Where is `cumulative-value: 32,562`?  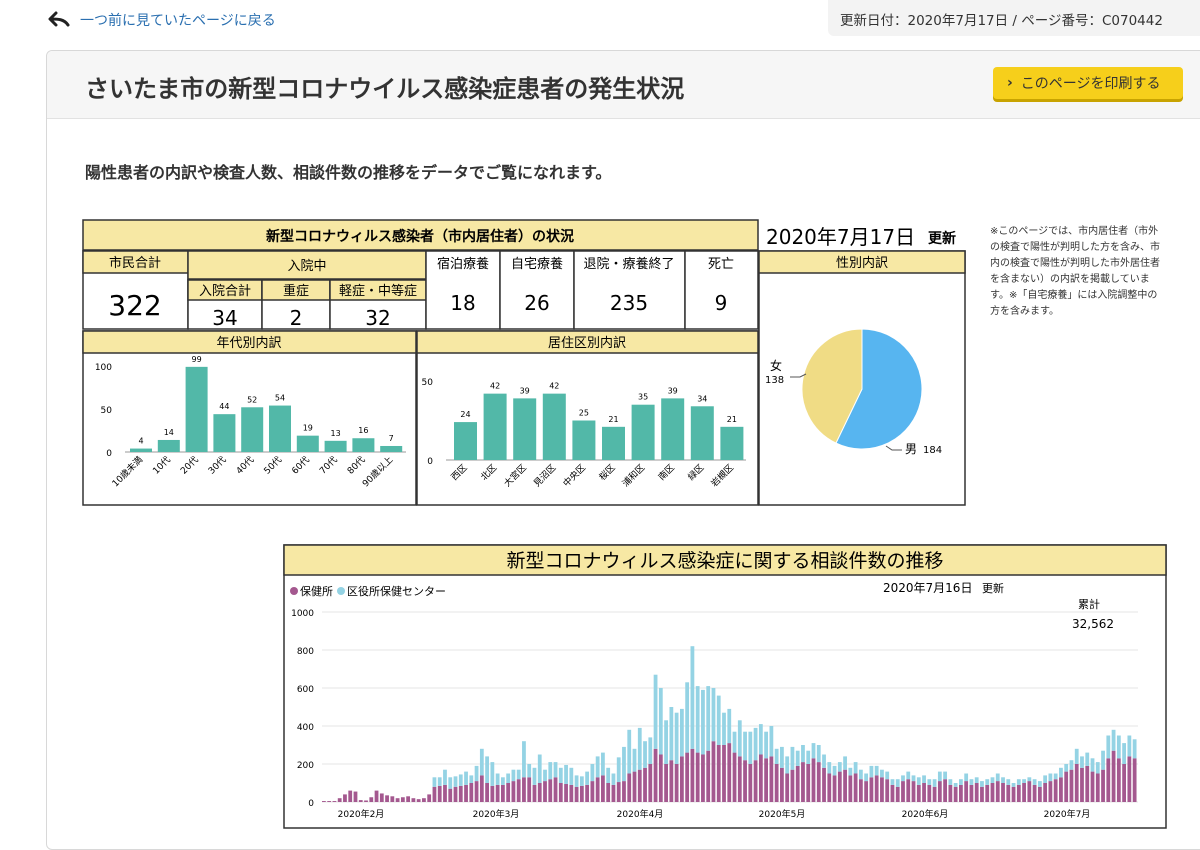 cumulative-value: 32,562 is located at coordinates (1093, 624).